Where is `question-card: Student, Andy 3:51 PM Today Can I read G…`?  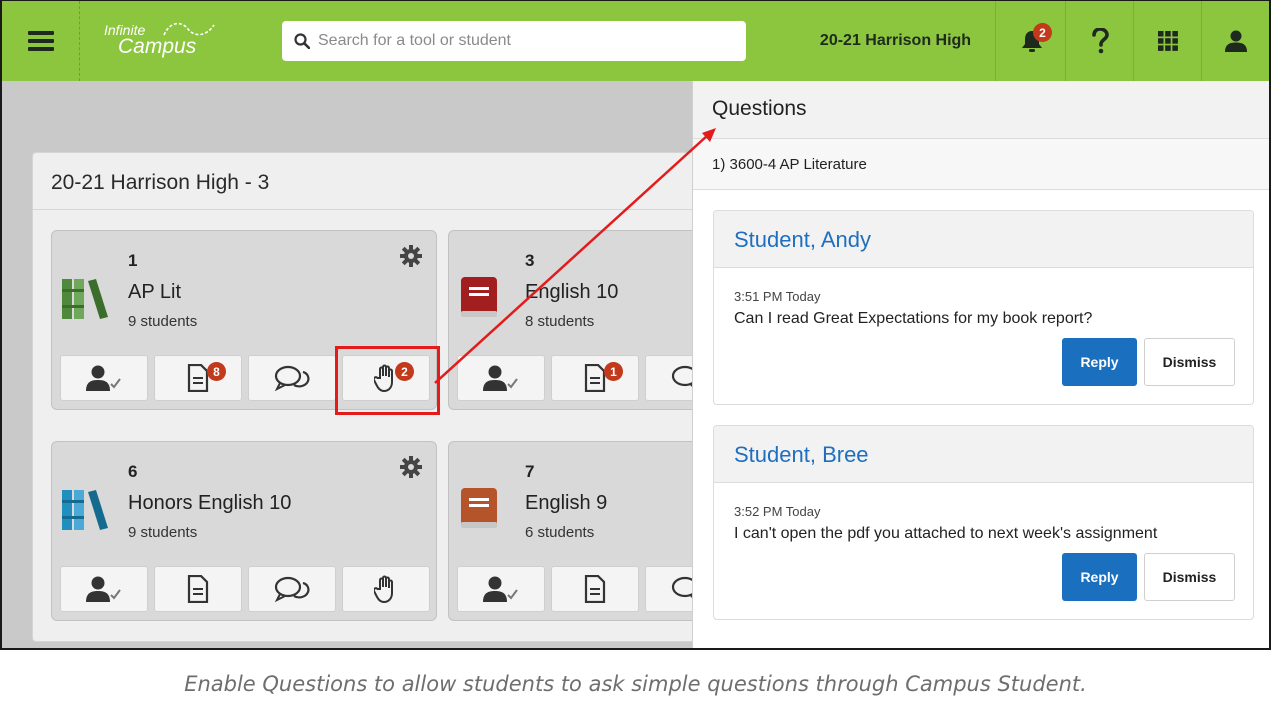
question-card: Student, Andy 3:51 PM Today Can I read G… is located at coordinates (983, 307).